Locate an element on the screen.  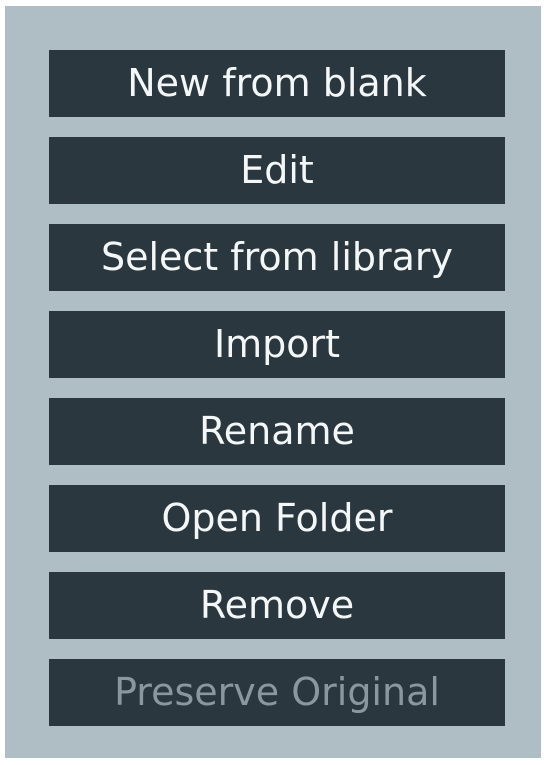
edit-button: Edit is located at coordinates (277, 170).